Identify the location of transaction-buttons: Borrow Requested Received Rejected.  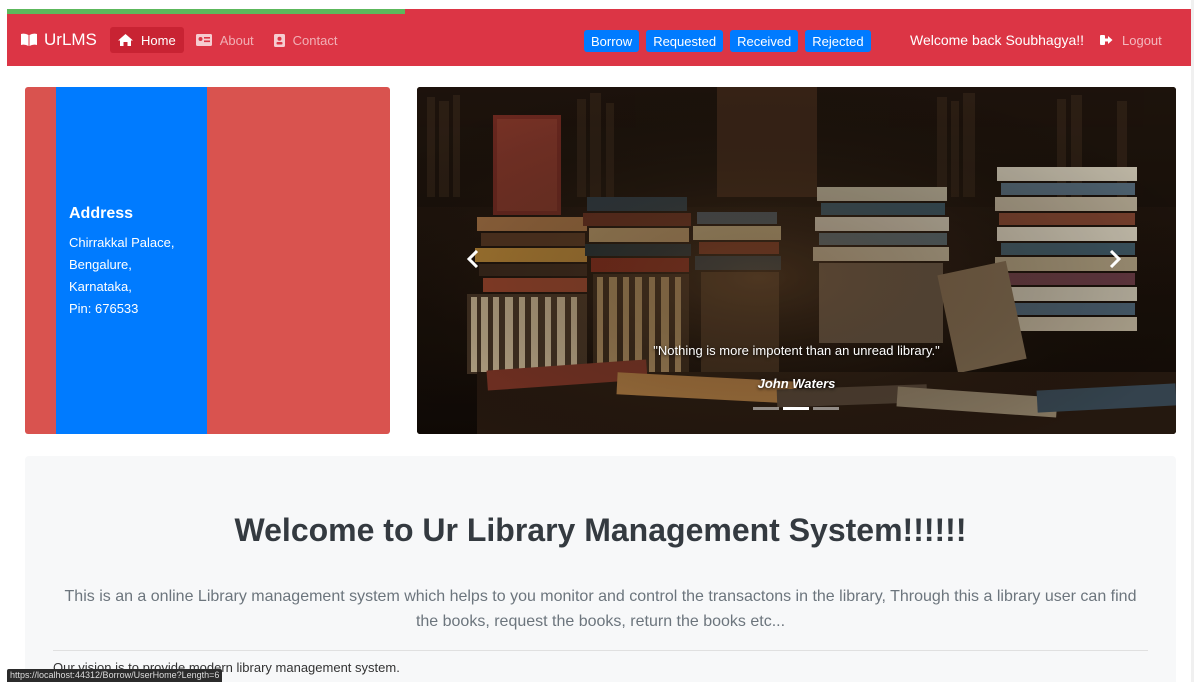
(731, 41).